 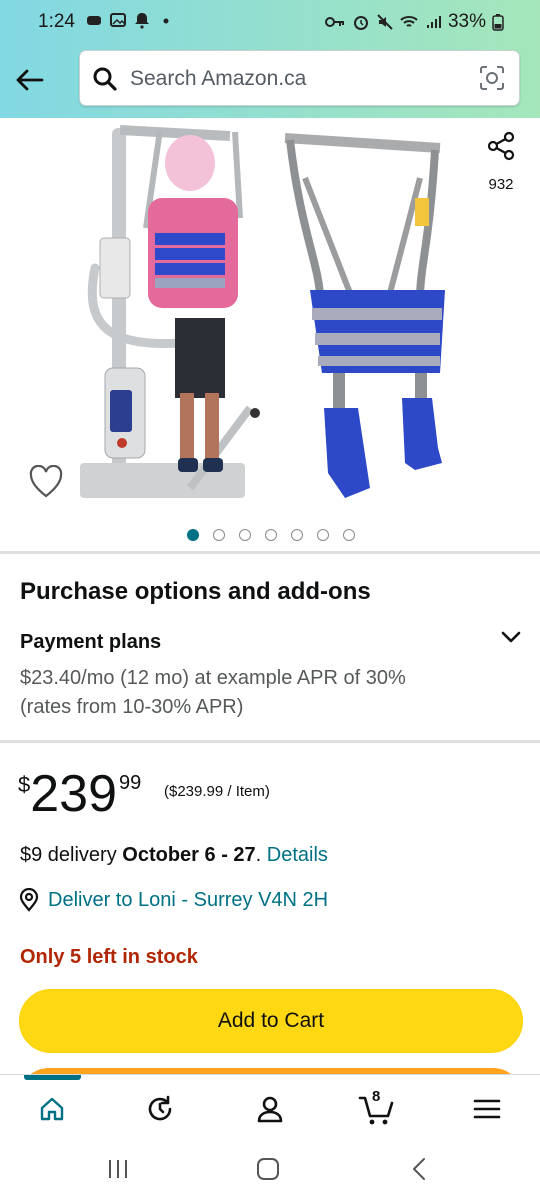 I want to click on dot-icon, so click(x=166, y=21).